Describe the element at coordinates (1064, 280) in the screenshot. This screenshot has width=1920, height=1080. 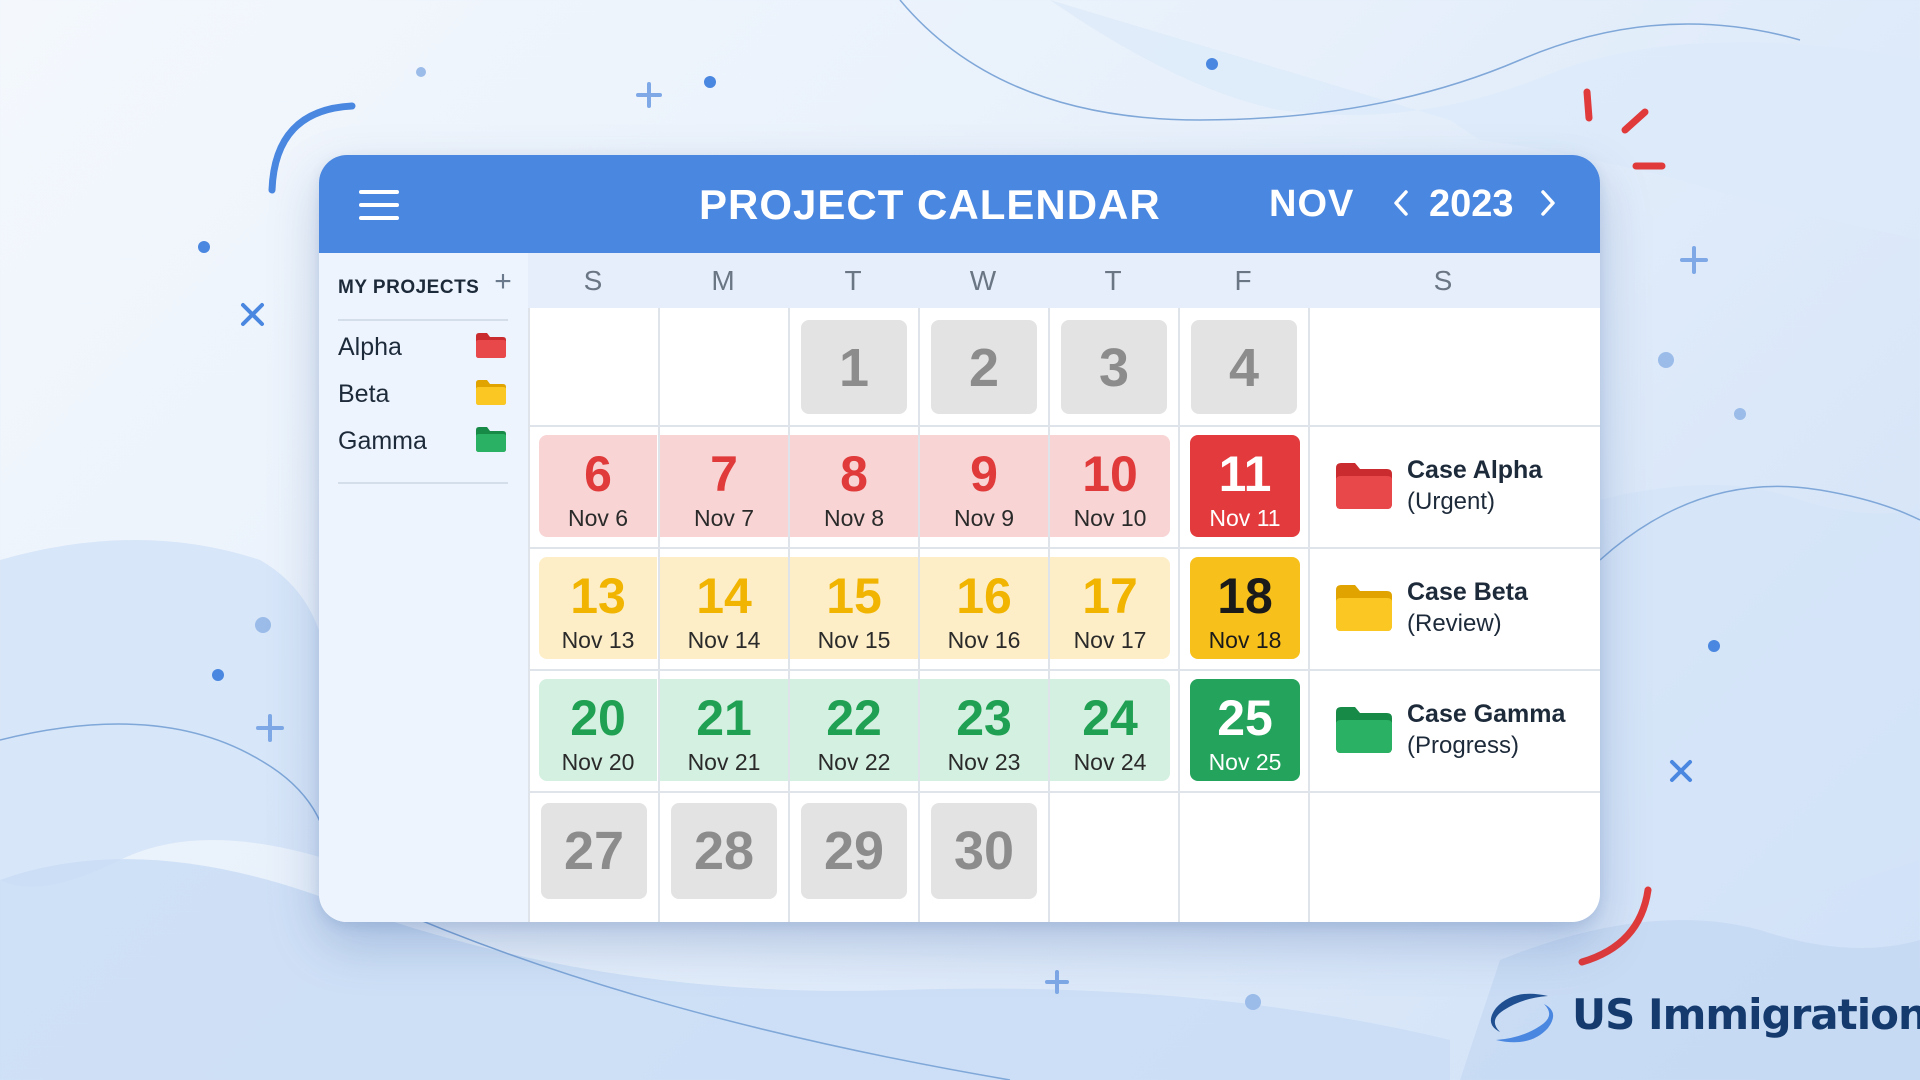
I see `weekday-header: S M T W T F S` at that location.